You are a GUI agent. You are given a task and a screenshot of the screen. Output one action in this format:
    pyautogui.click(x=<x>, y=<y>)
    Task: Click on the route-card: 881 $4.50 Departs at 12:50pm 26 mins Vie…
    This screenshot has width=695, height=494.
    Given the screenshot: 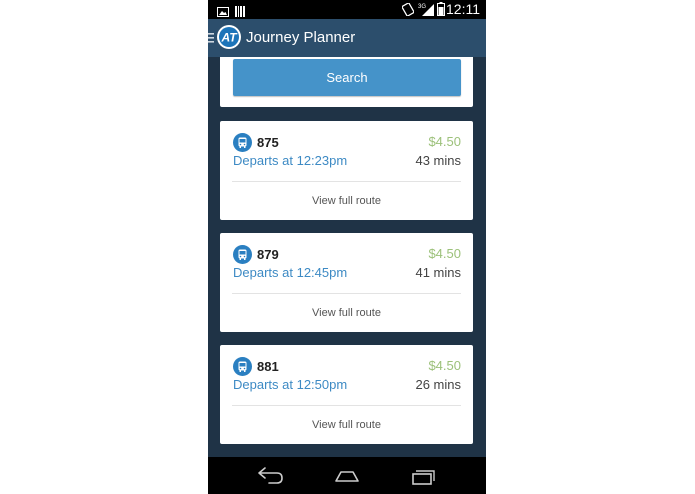 What is the action you would take?
    pyautogui.click(x=346, y=394)
    